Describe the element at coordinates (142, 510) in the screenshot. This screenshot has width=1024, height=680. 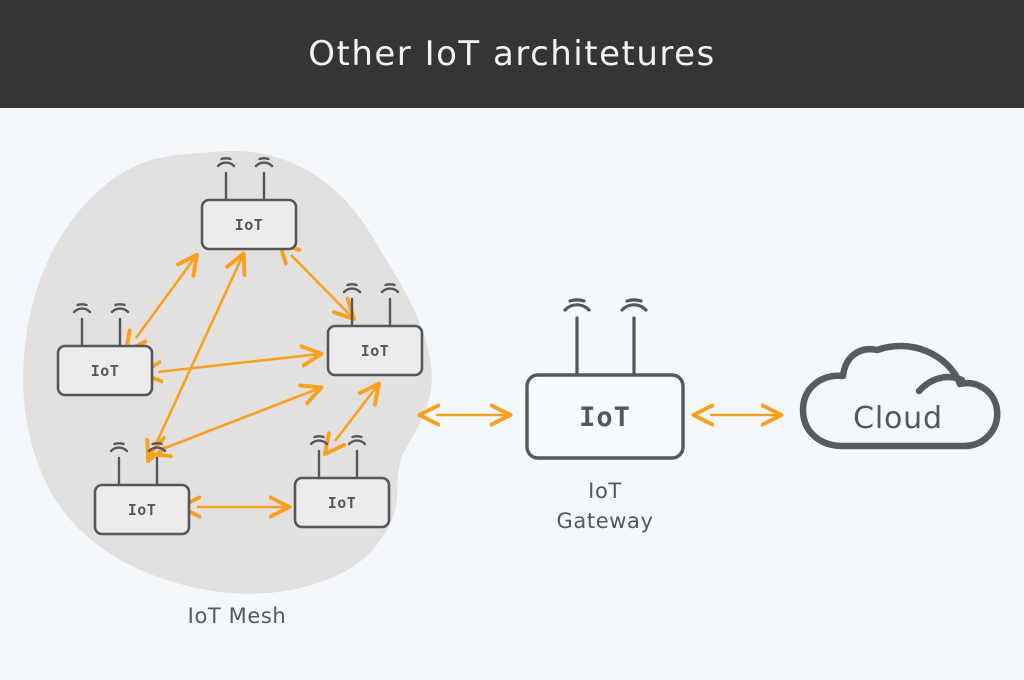
I see `mesh-node-bottom-left-label: IoT` at that location.